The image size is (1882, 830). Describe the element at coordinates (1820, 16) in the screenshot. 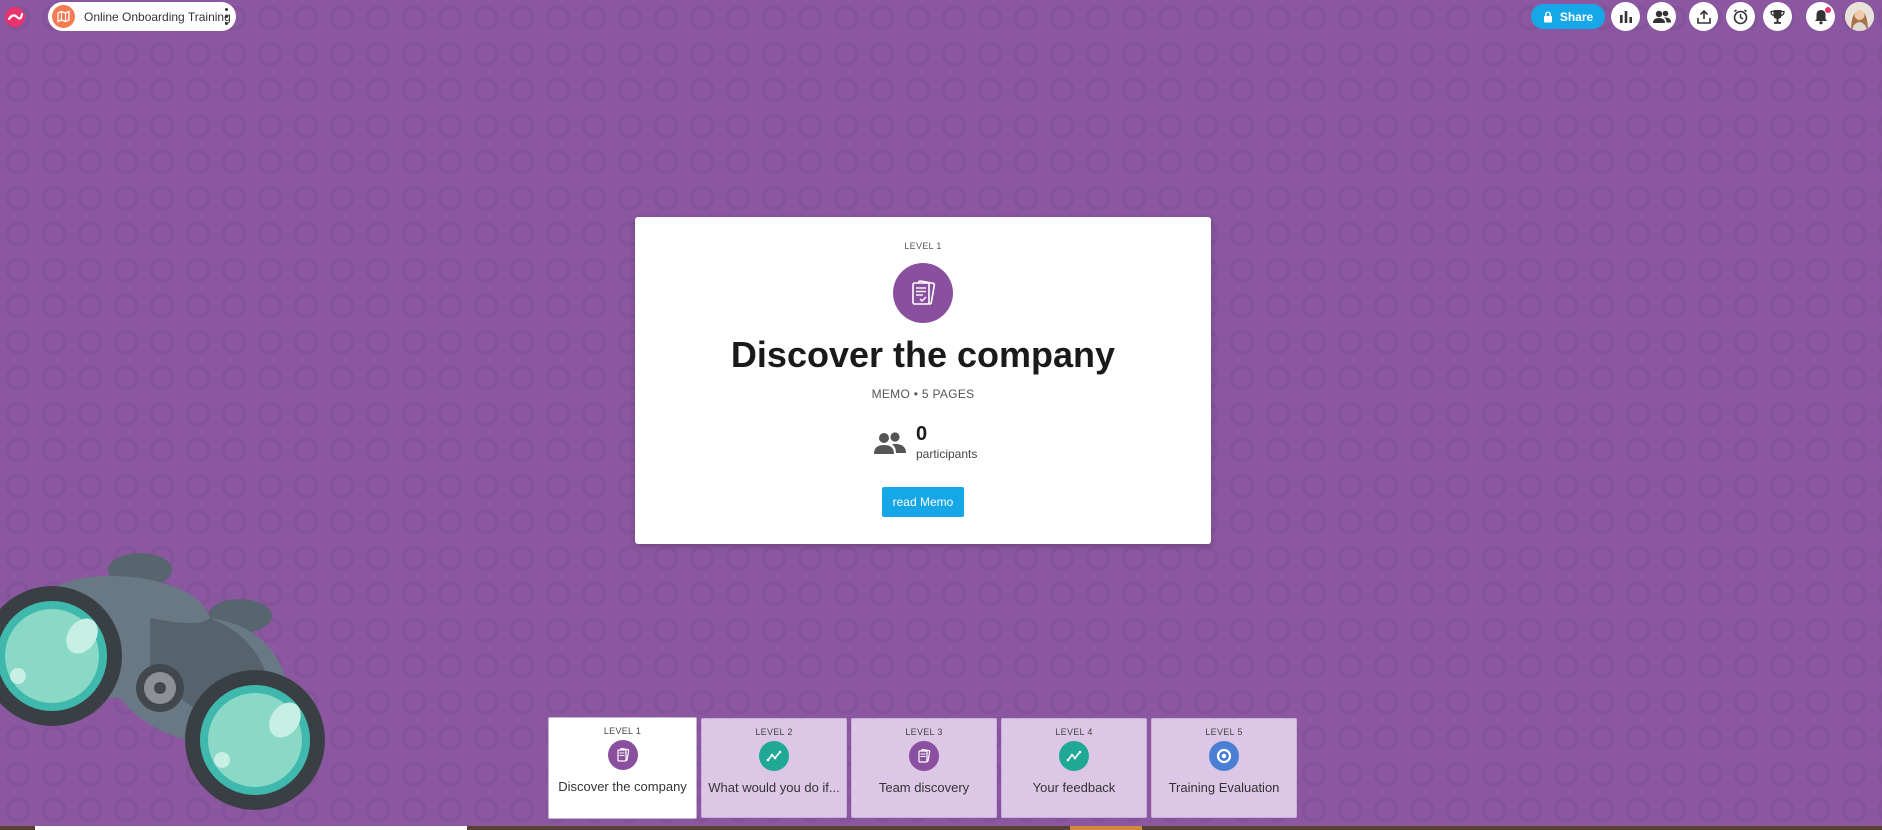

I see `notifications-button` at that location.